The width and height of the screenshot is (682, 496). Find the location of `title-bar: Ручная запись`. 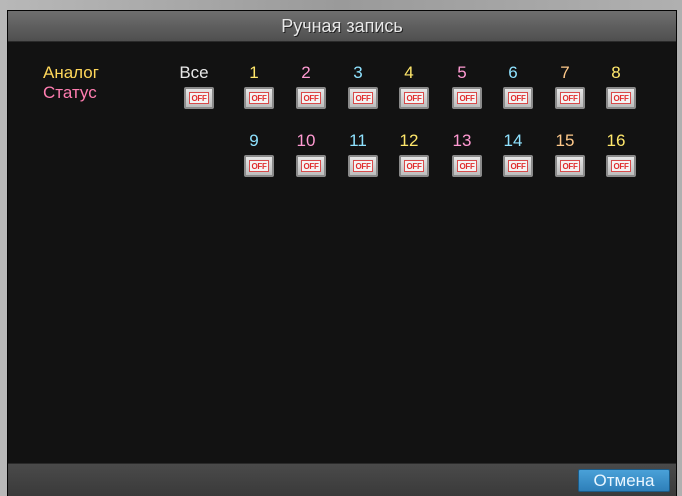

title-bar: Ручная запись is located at coordinates (342, 26).